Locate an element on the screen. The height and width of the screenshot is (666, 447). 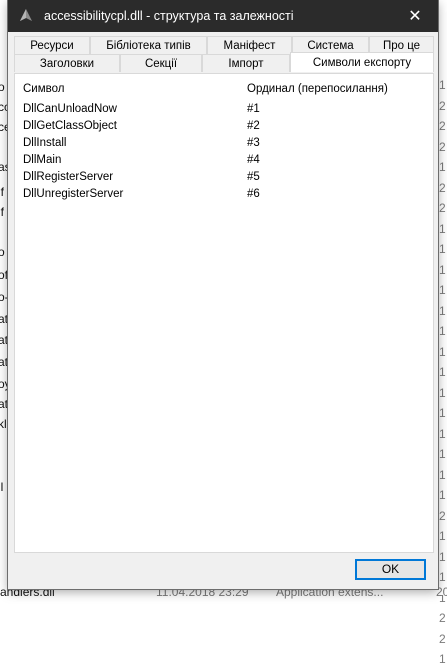
tab-sections: Секції is located at coordinates (161, 63).